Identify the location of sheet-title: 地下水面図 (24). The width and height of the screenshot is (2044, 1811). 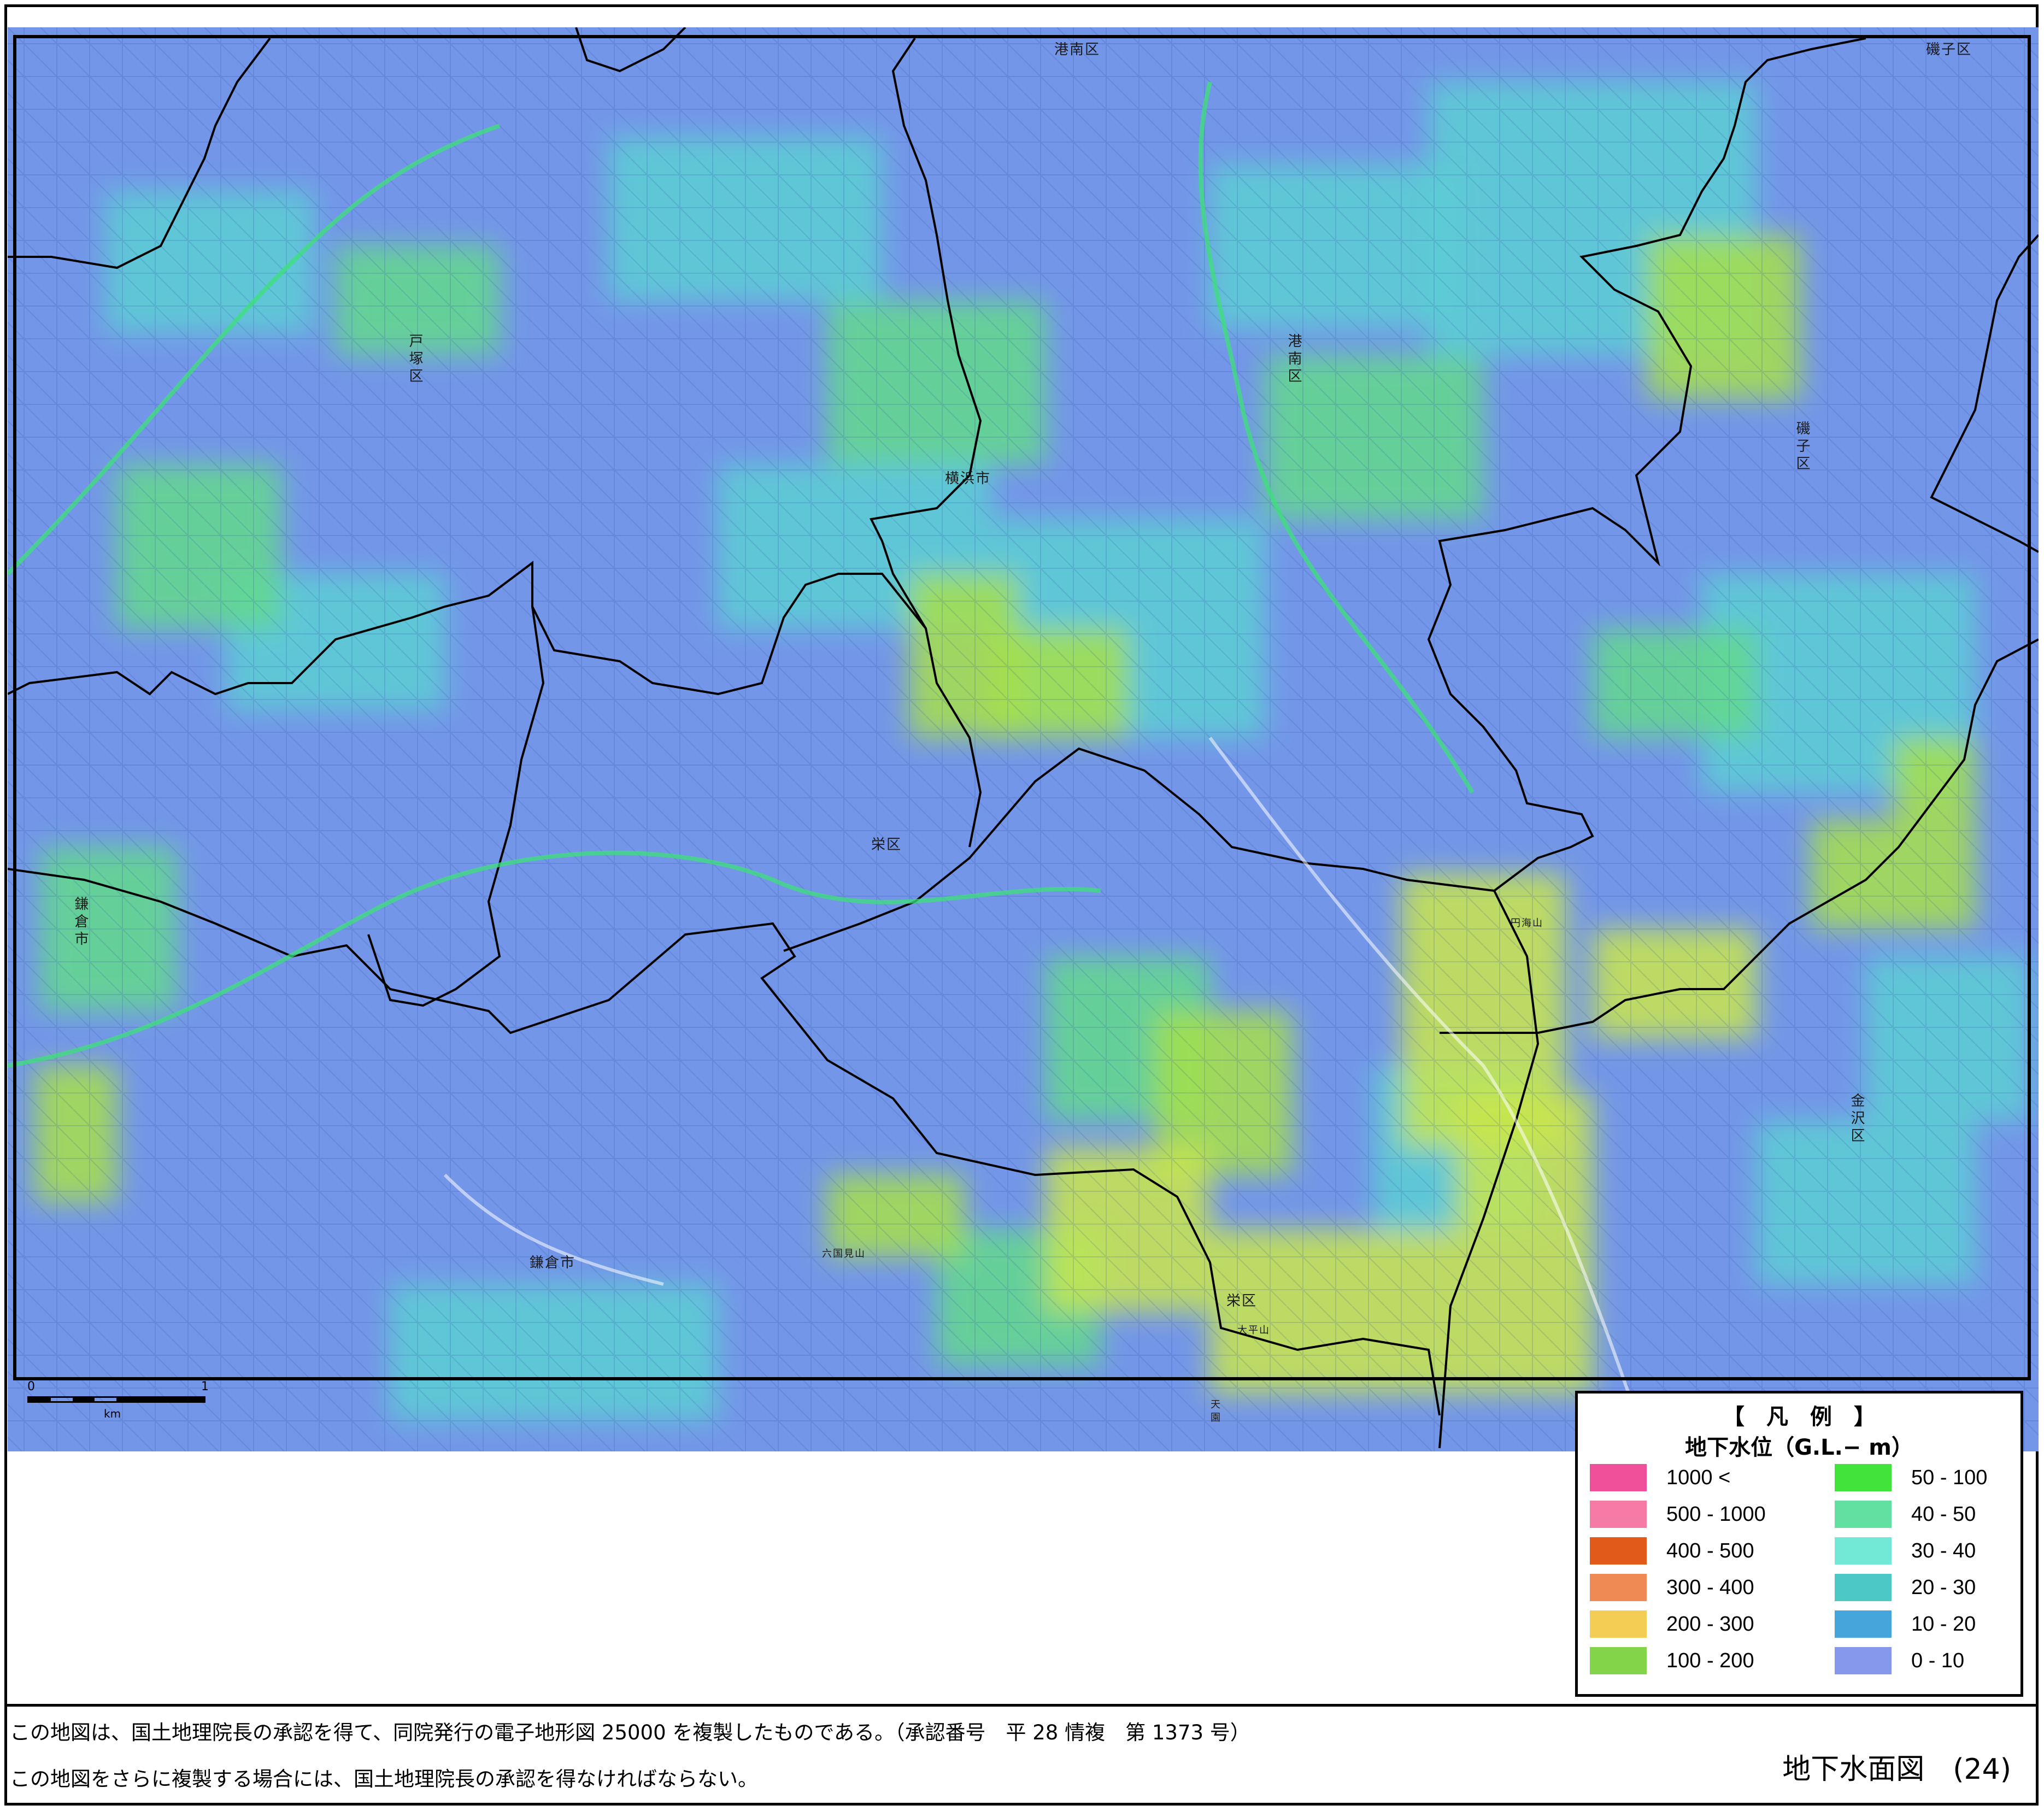
(1896, 1769).